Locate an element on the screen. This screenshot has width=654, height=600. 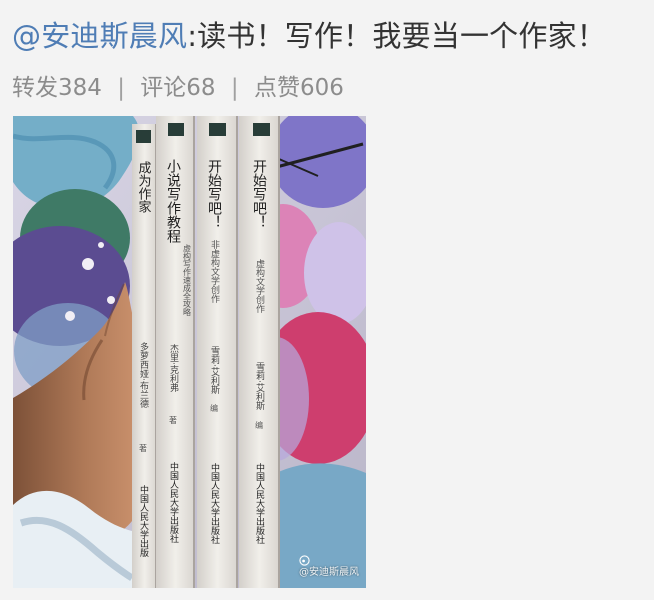
post-body: :读书！写作！我要当一个作家！ is located at coordinates (396, 36).